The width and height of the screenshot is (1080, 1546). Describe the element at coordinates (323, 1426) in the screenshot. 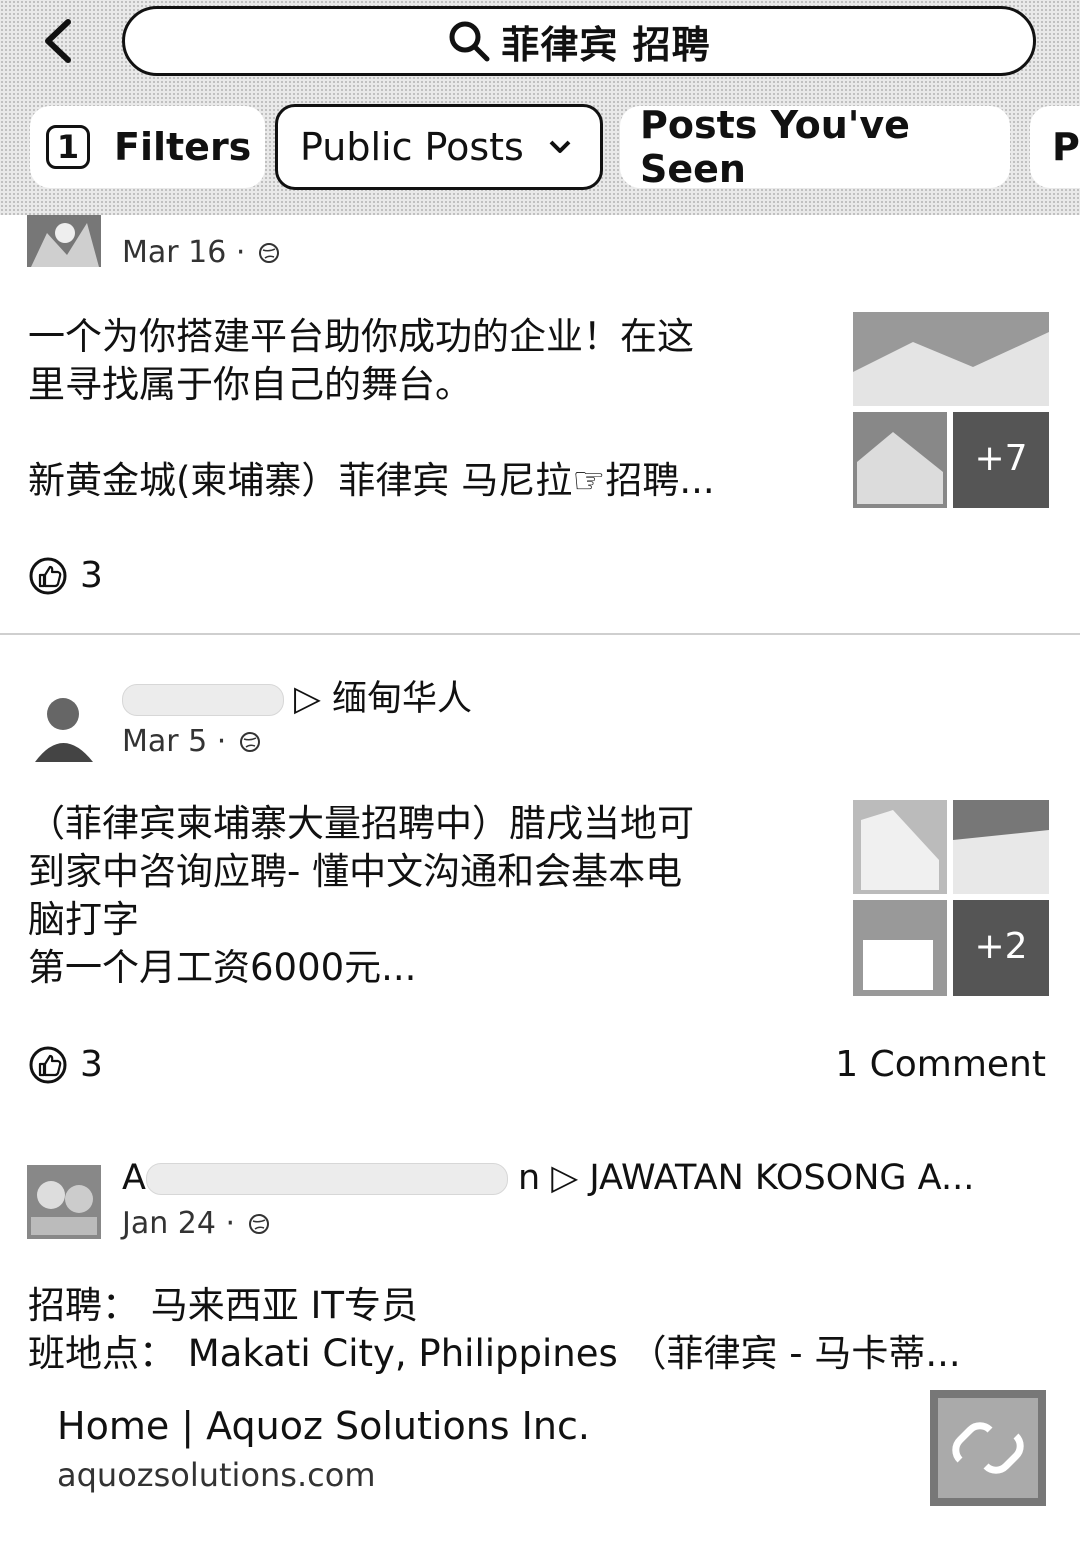

I see `link-preview-title: Home | Aquoz Solutions Inc.` at that location.